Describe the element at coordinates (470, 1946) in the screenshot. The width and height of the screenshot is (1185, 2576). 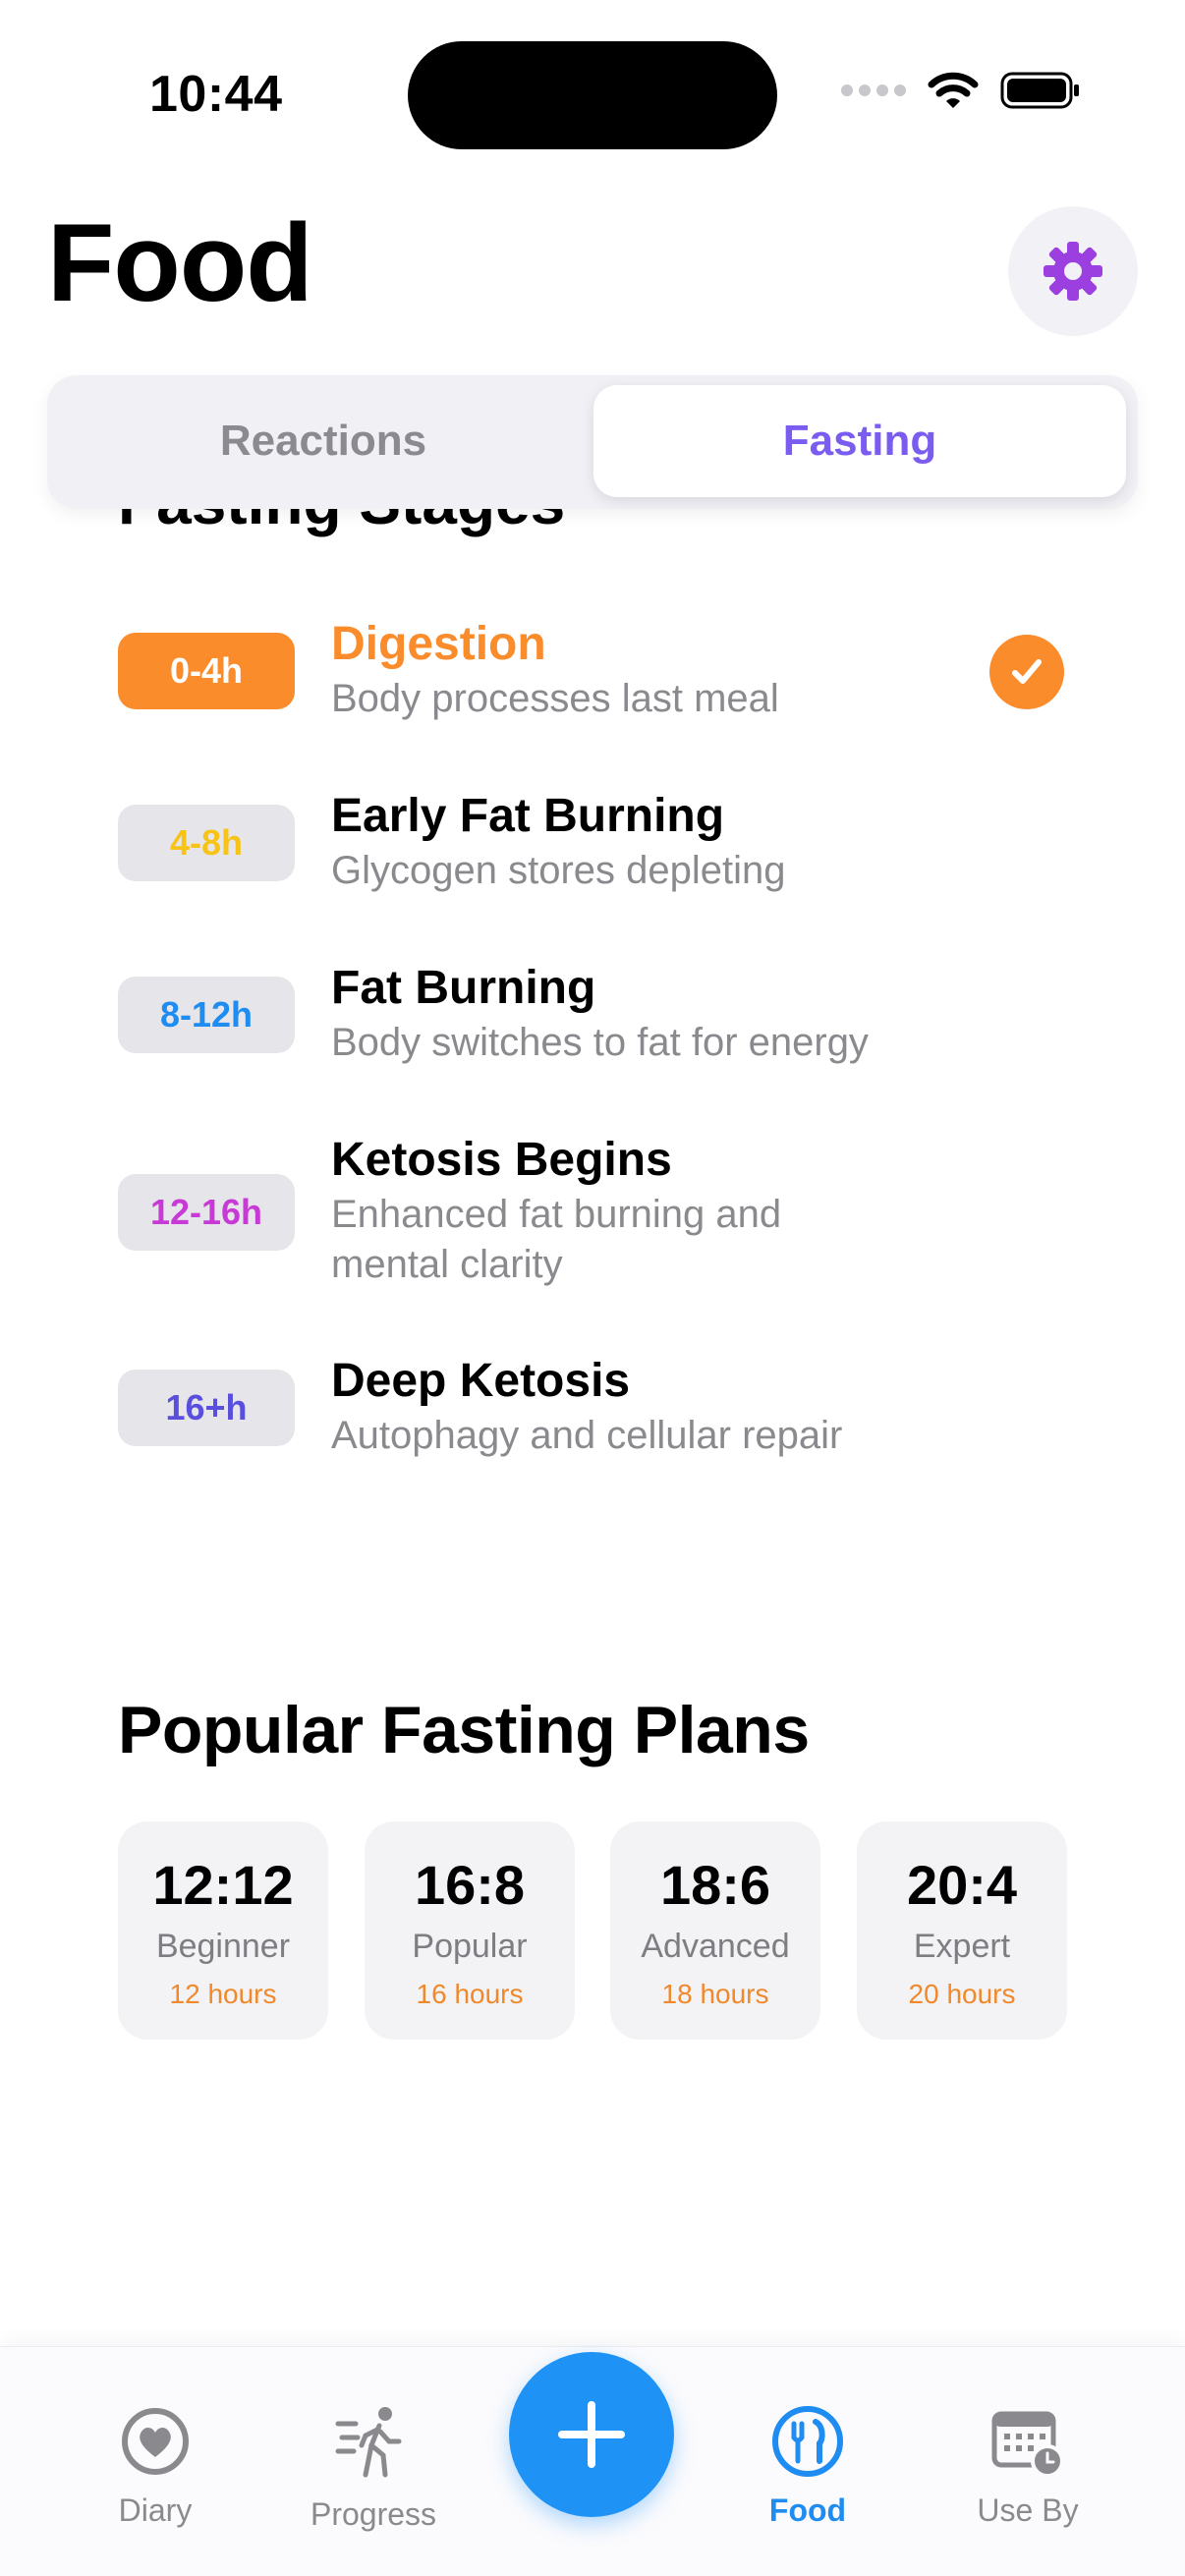
I see `plan-level: Popular` at that location.